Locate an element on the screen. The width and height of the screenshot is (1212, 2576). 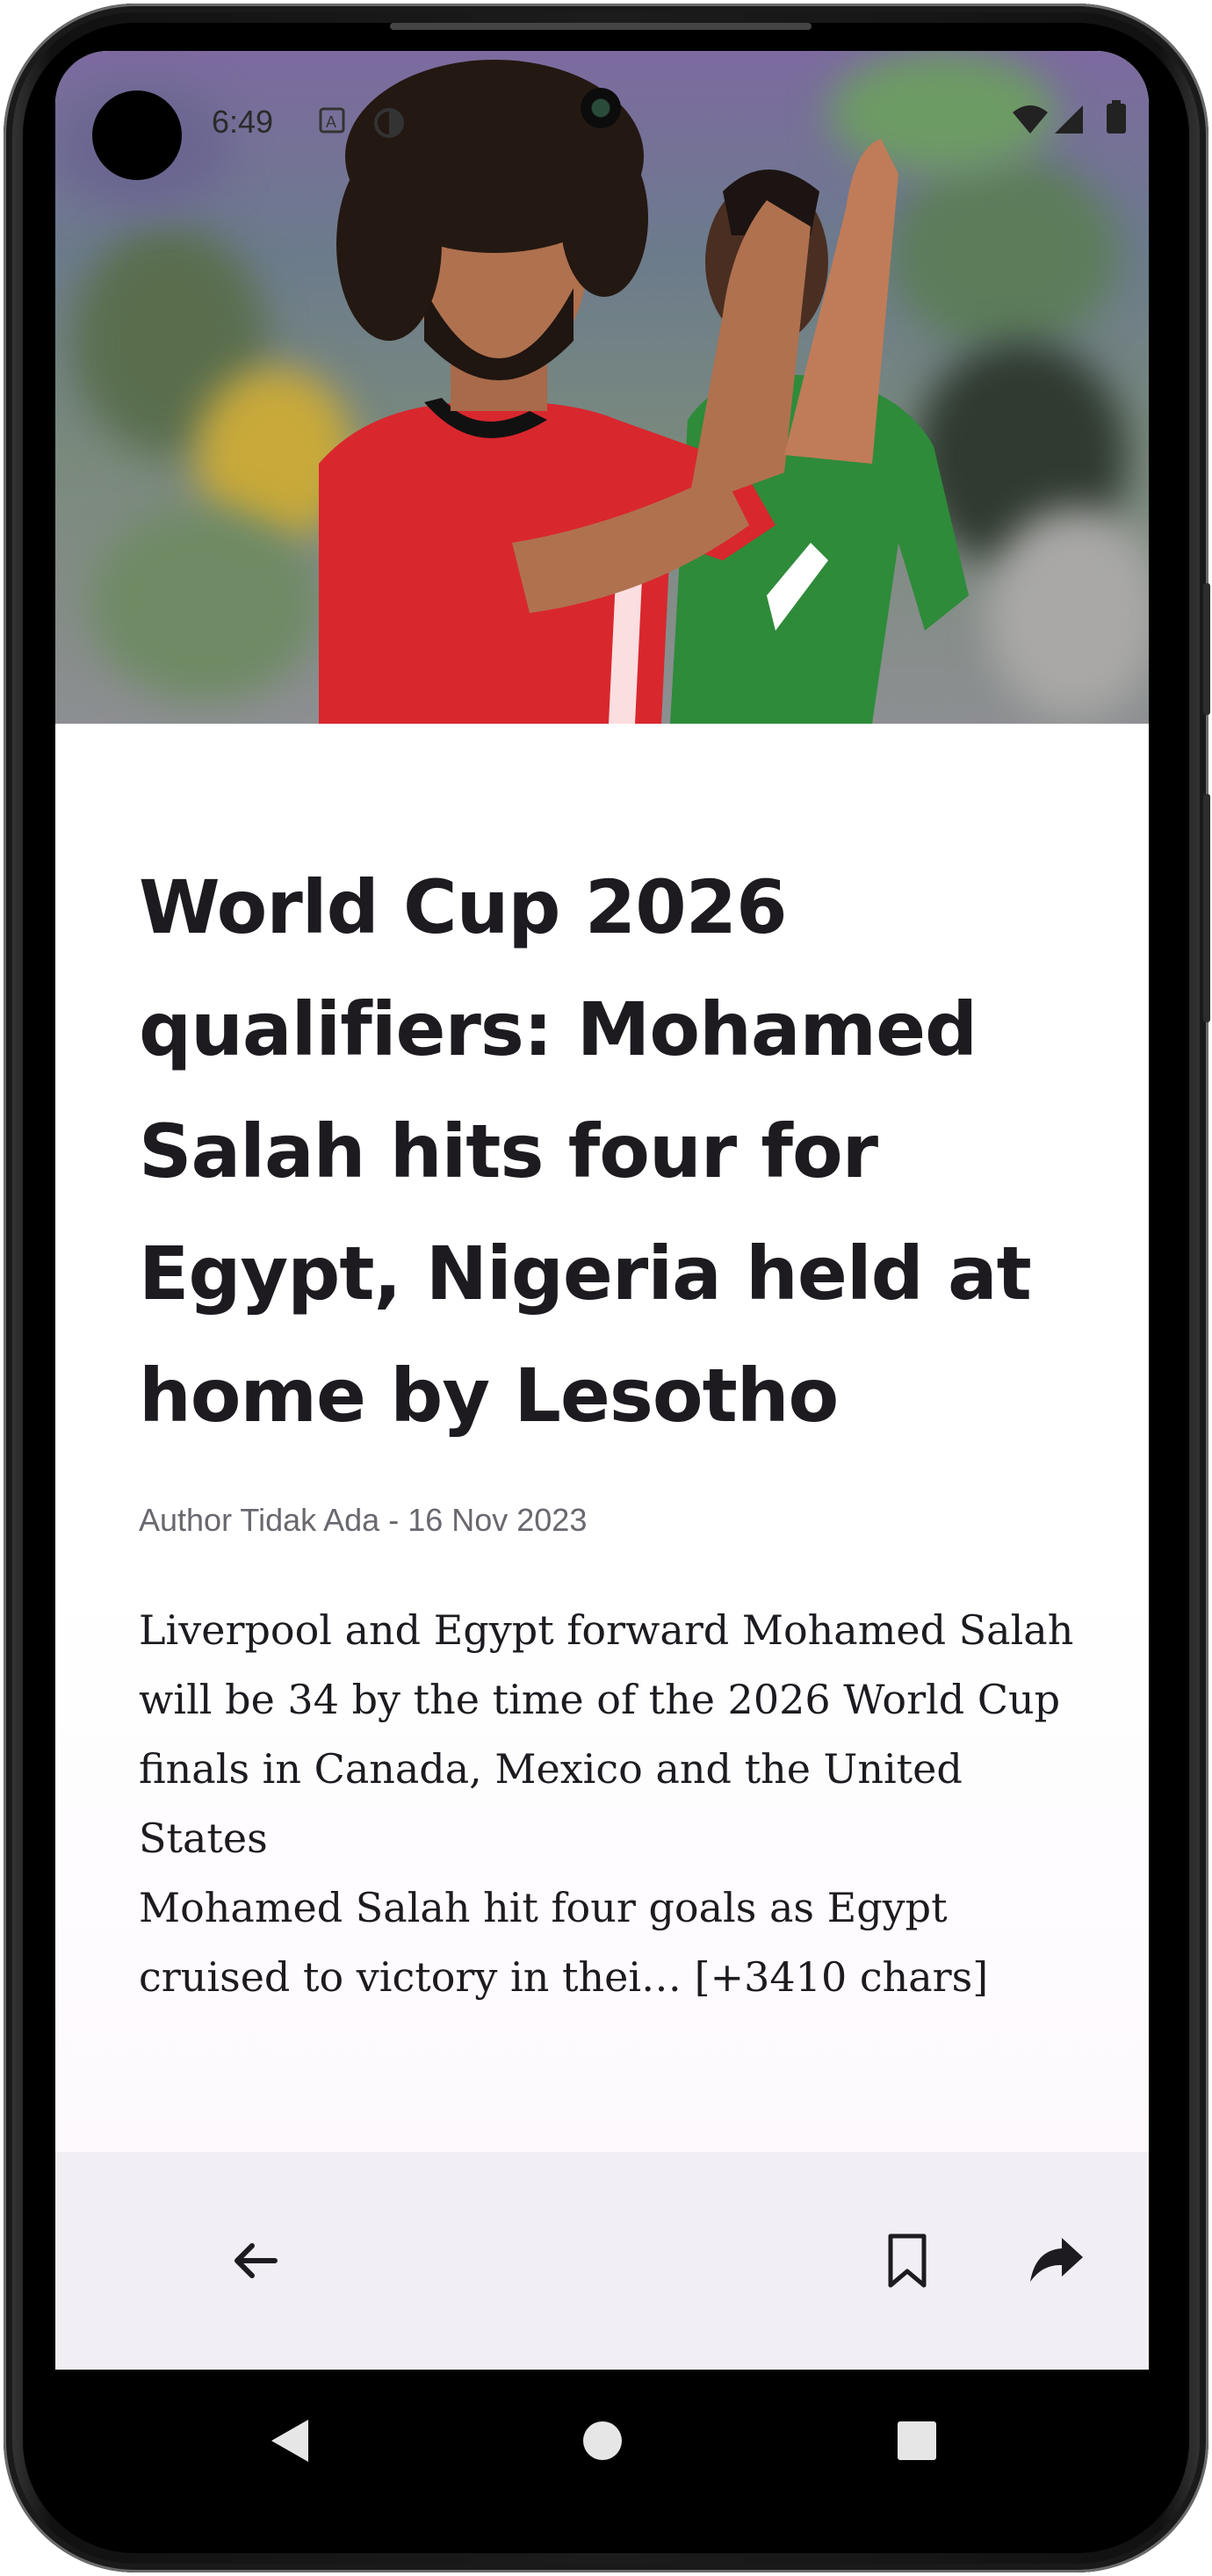
bottom-action-bar is located at coordinates (602, 2261).